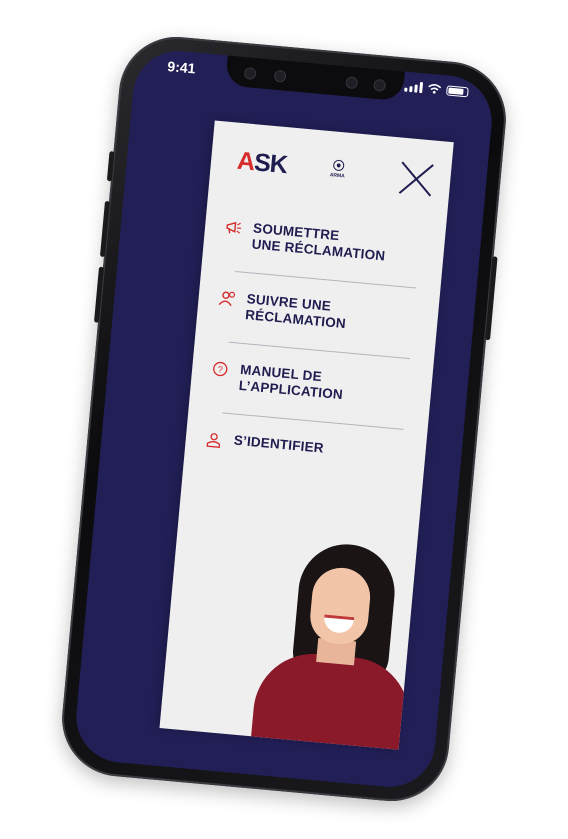  I want to click on menu-item-app-manual: ? MANUEL DE L’APPLICATION, so click(311, 385).